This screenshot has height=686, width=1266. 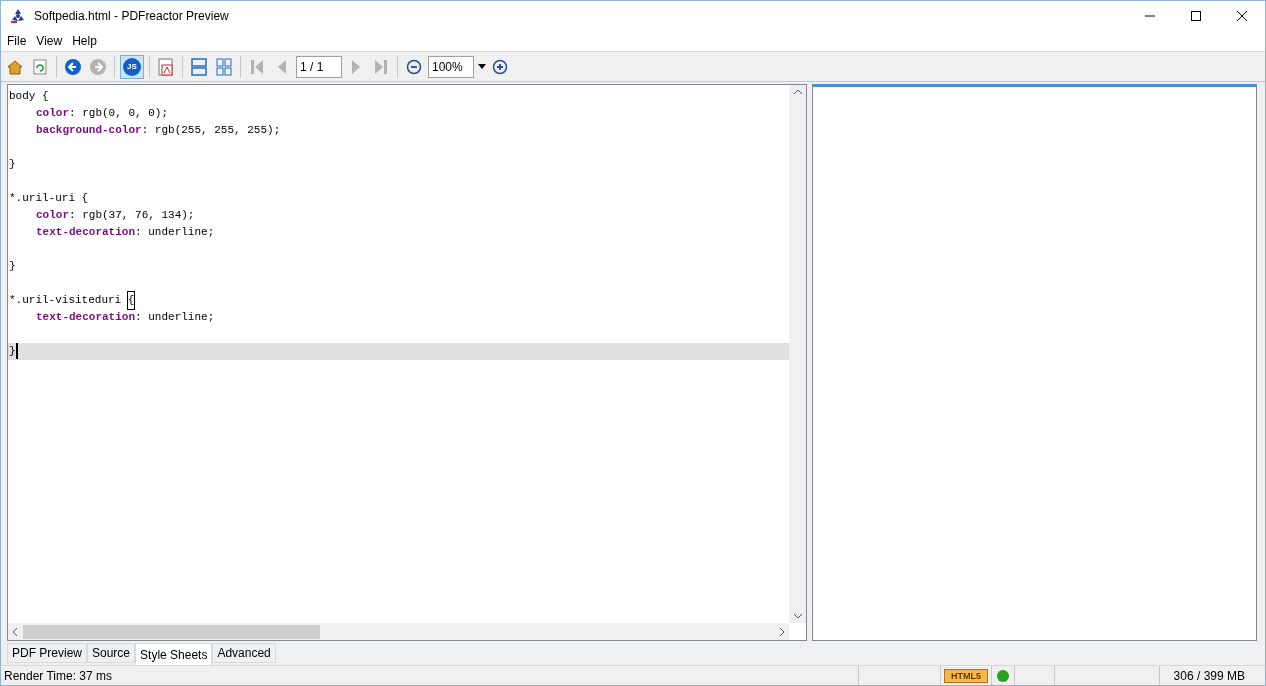 What do you see at coordinates (414, 66) in the screenshot?
I see `zoom-out-icon` at bounding box center [414, 66].